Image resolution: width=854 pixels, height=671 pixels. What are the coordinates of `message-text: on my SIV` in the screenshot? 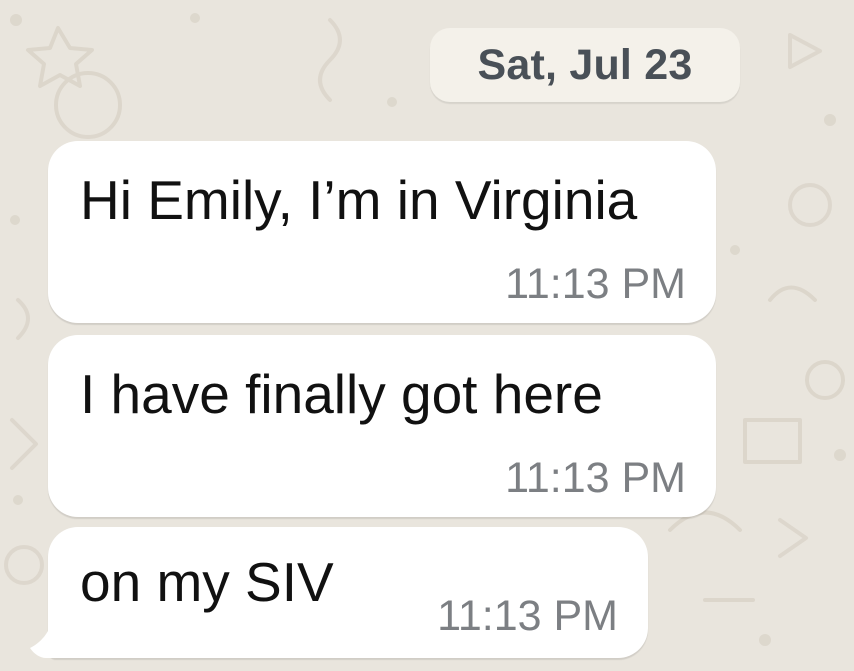 It's located at (207, 582).